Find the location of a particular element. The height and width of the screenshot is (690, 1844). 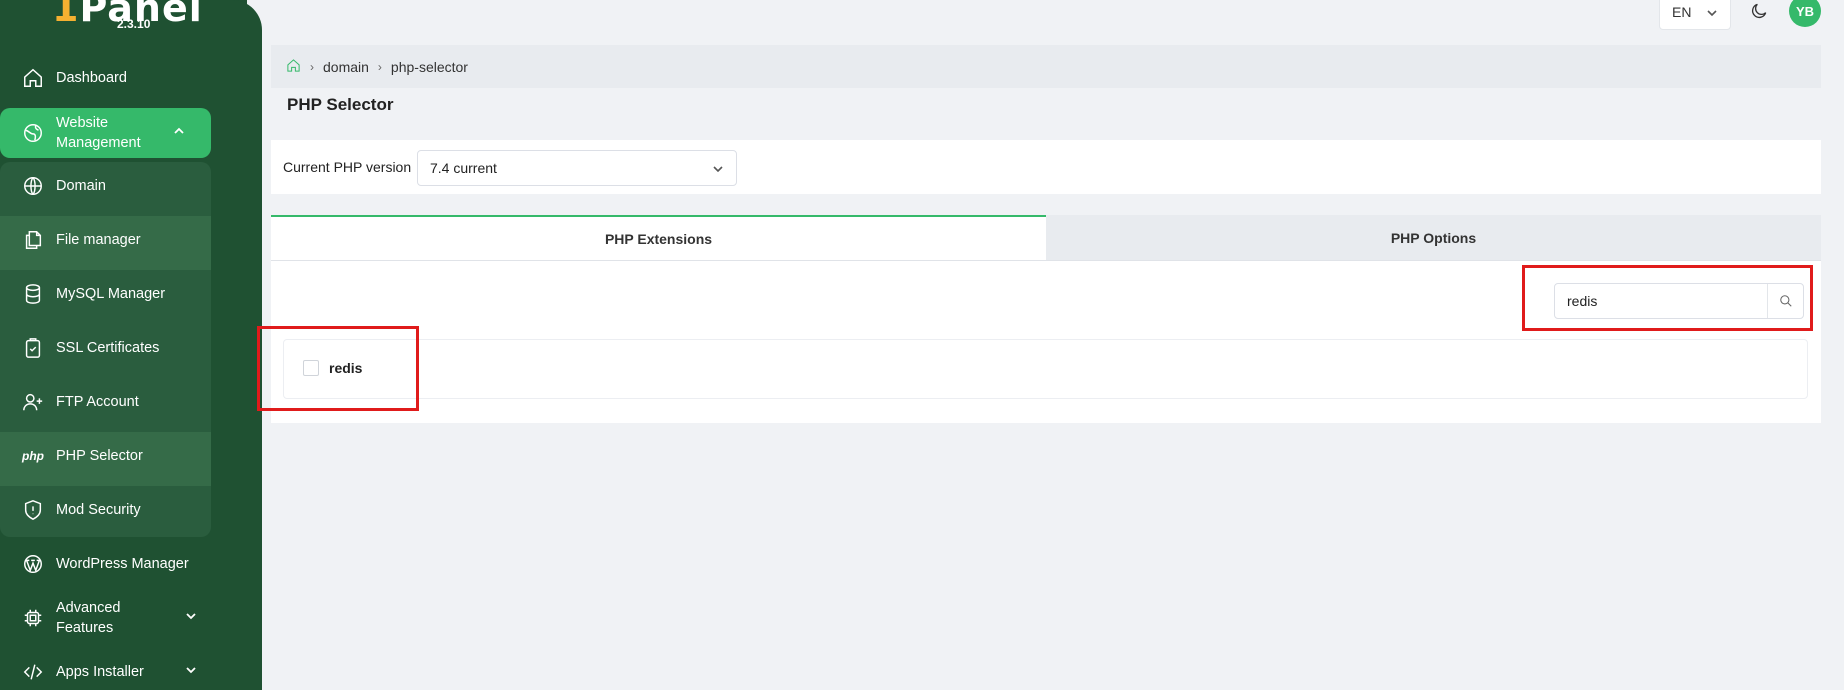

sidebar-item-wordpress-manager: WordPress Manager is located at coordinates (105, 564).